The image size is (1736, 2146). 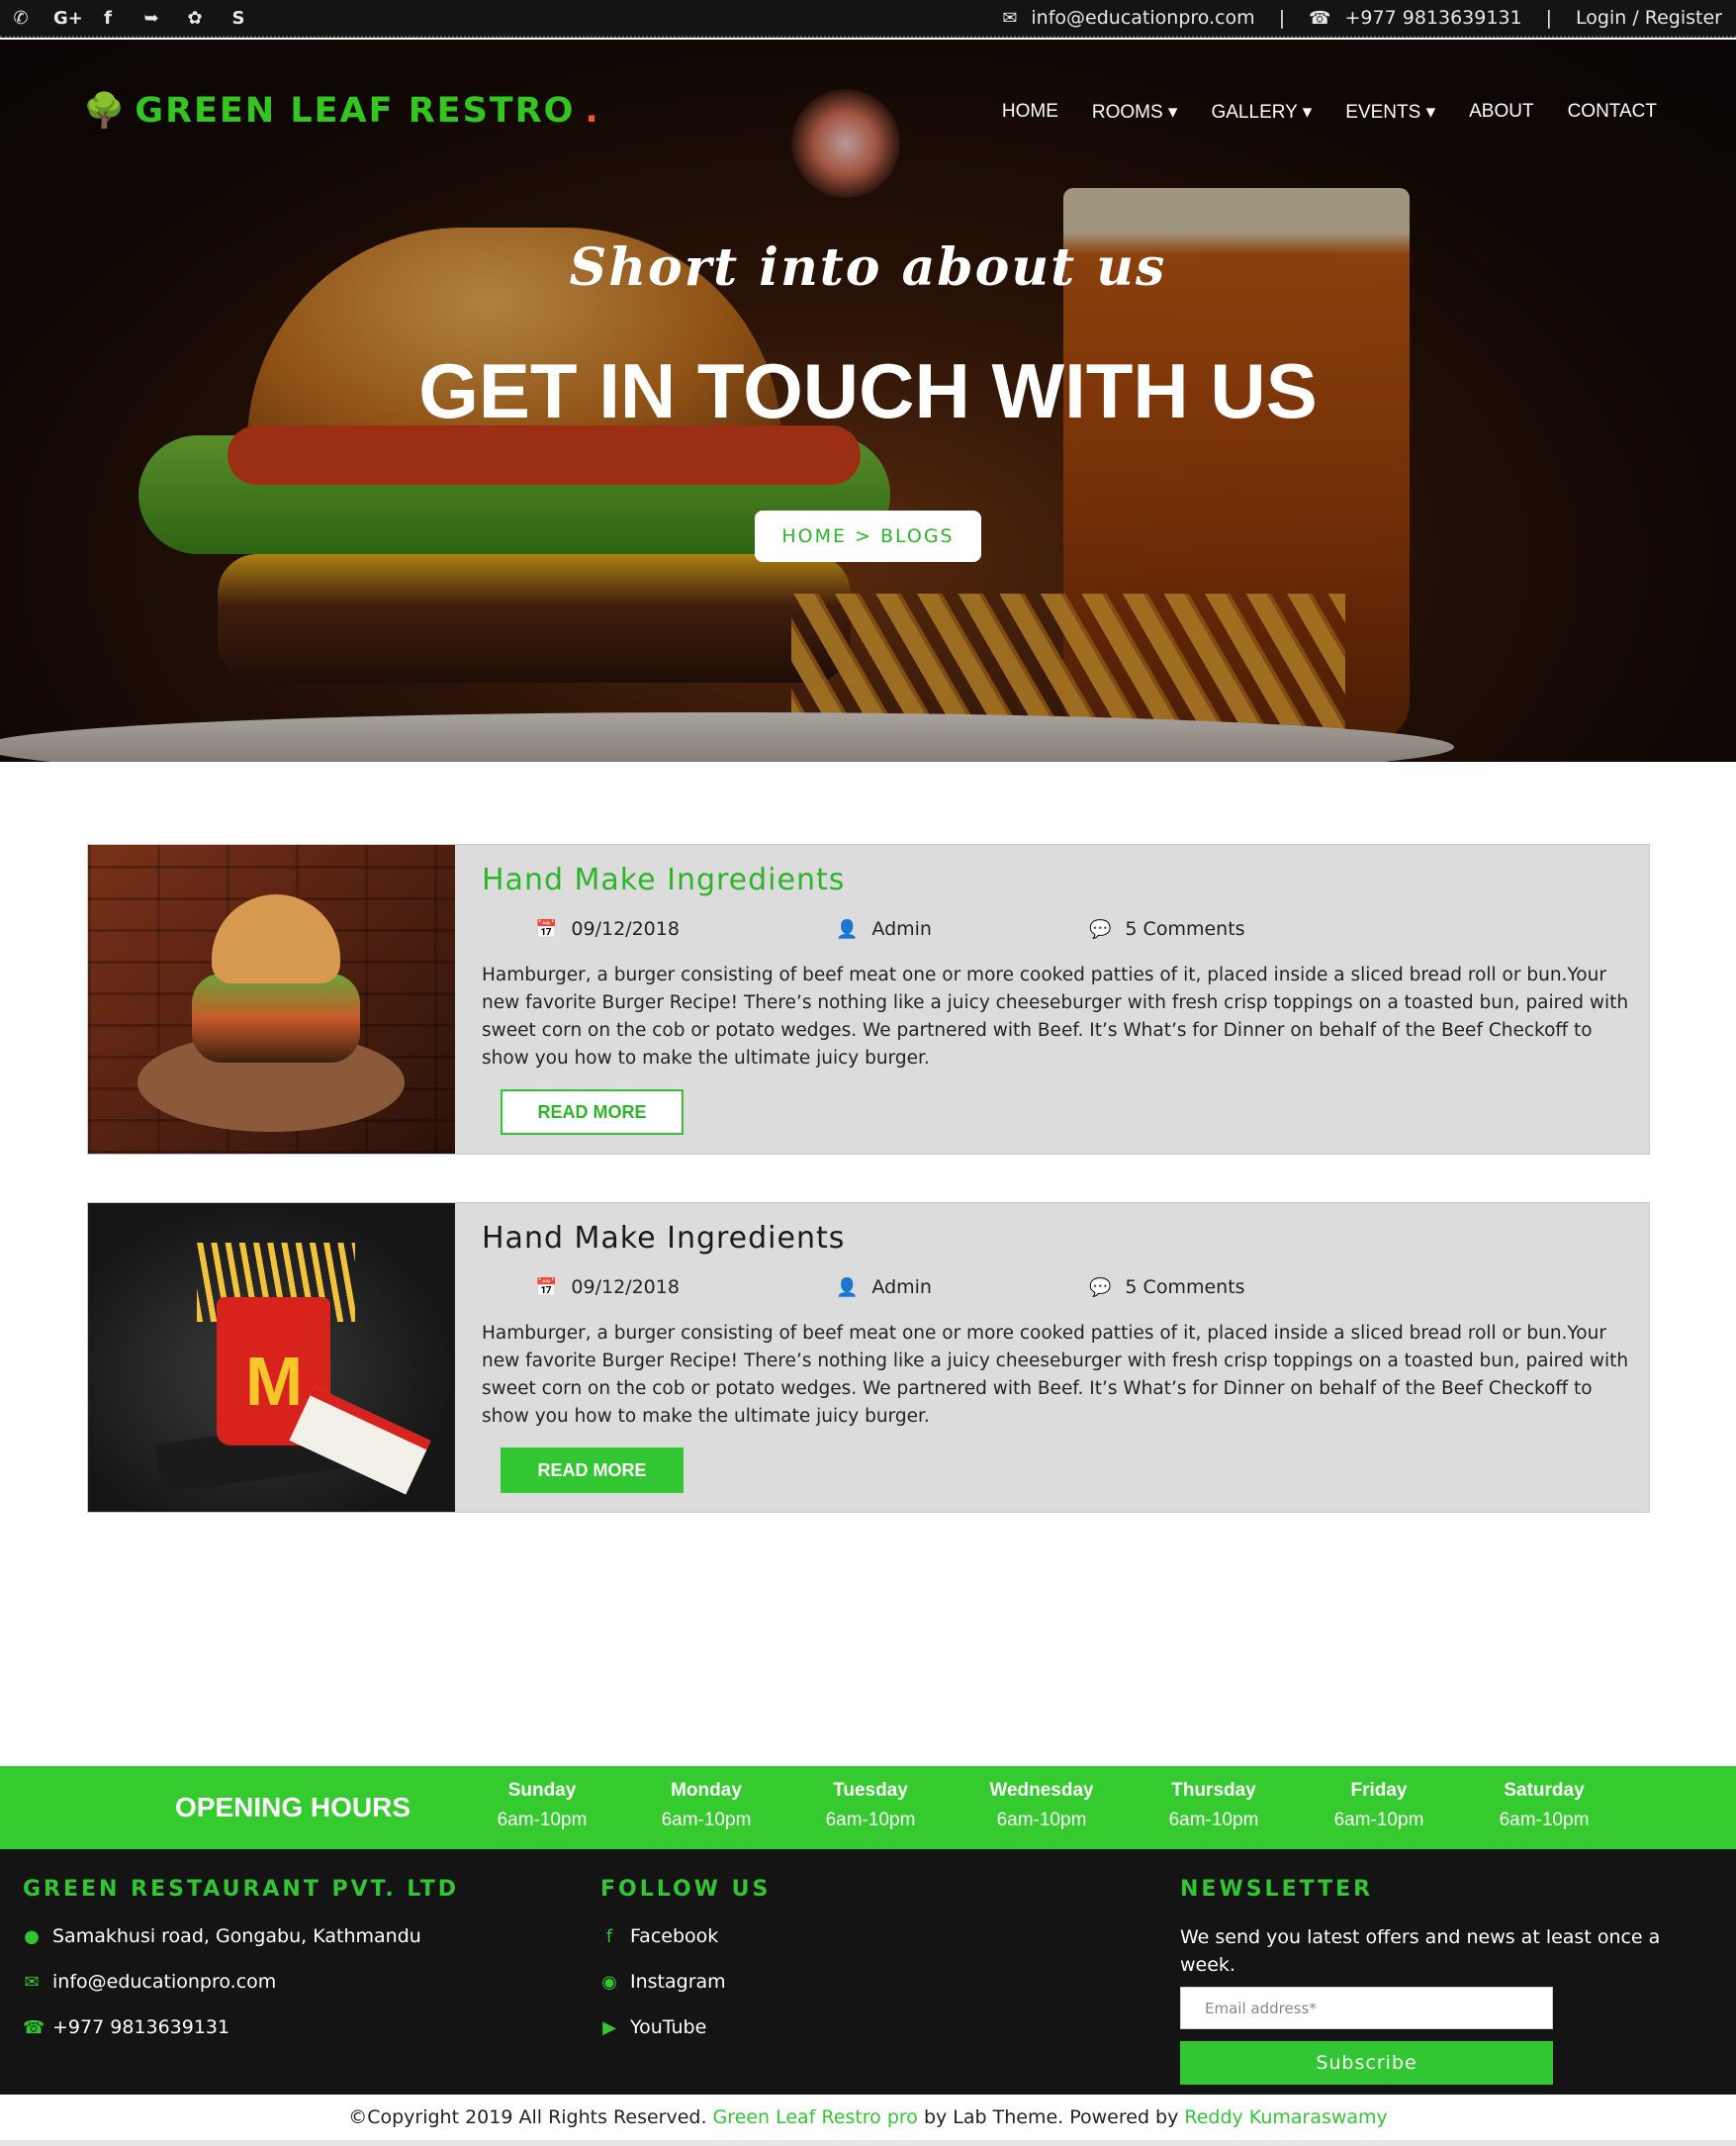 What do you see at coordinates (609, 2027) in the screenshot?
I see `youtube-icon: ▶` at bounding box center [609, 2027].